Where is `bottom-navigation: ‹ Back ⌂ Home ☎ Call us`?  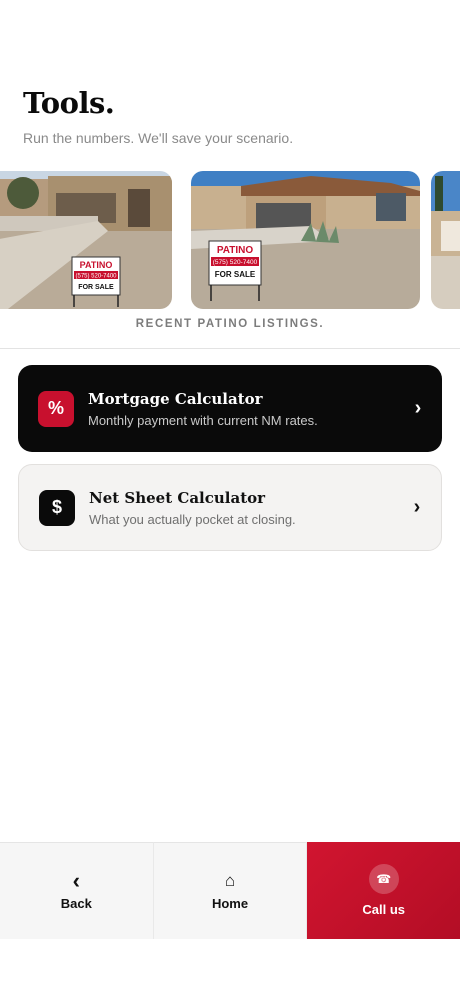 bottom-navigation: ‹ Back ⌂ Home ☎ Call us is located at coordinates (230, 890).